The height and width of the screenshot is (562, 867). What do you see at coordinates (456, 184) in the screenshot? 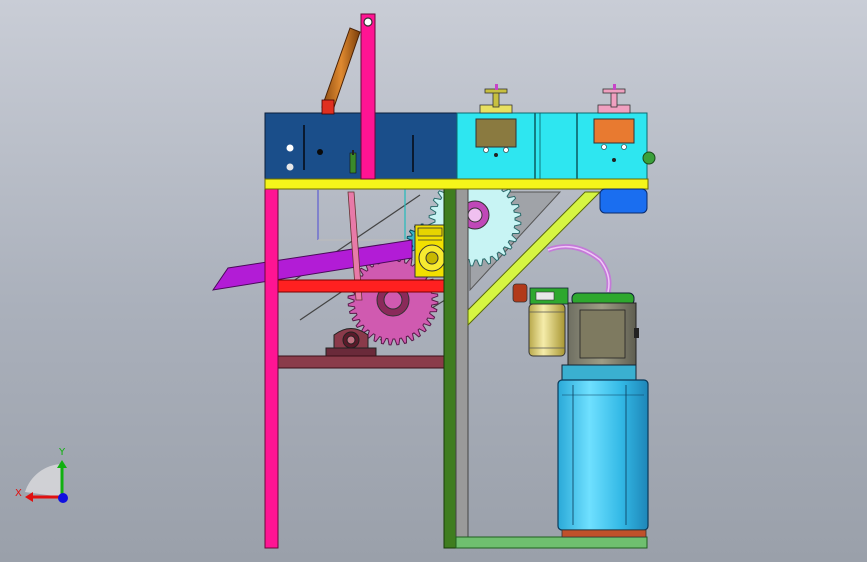
I see `top-beam` at bounding box center [456, 184].